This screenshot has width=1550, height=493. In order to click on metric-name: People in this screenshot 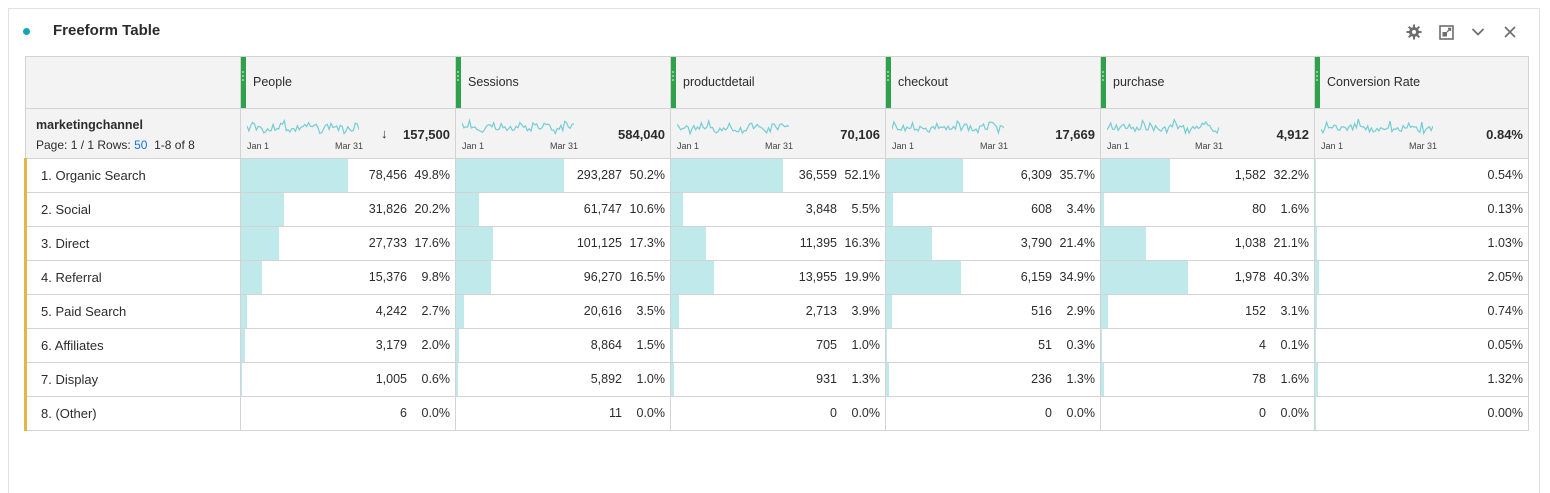, I will do `click(272, 82)`.